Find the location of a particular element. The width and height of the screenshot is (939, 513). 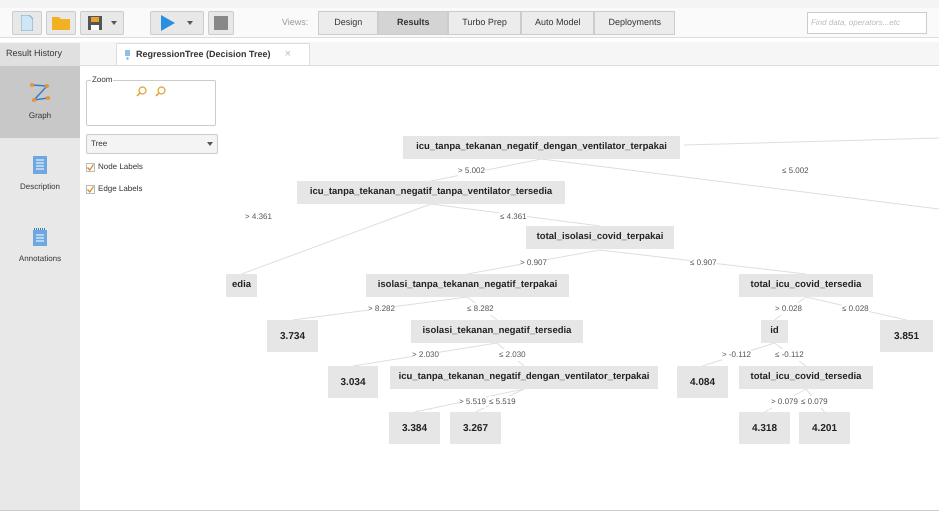

stop-button is located at coordinates (221, 22).